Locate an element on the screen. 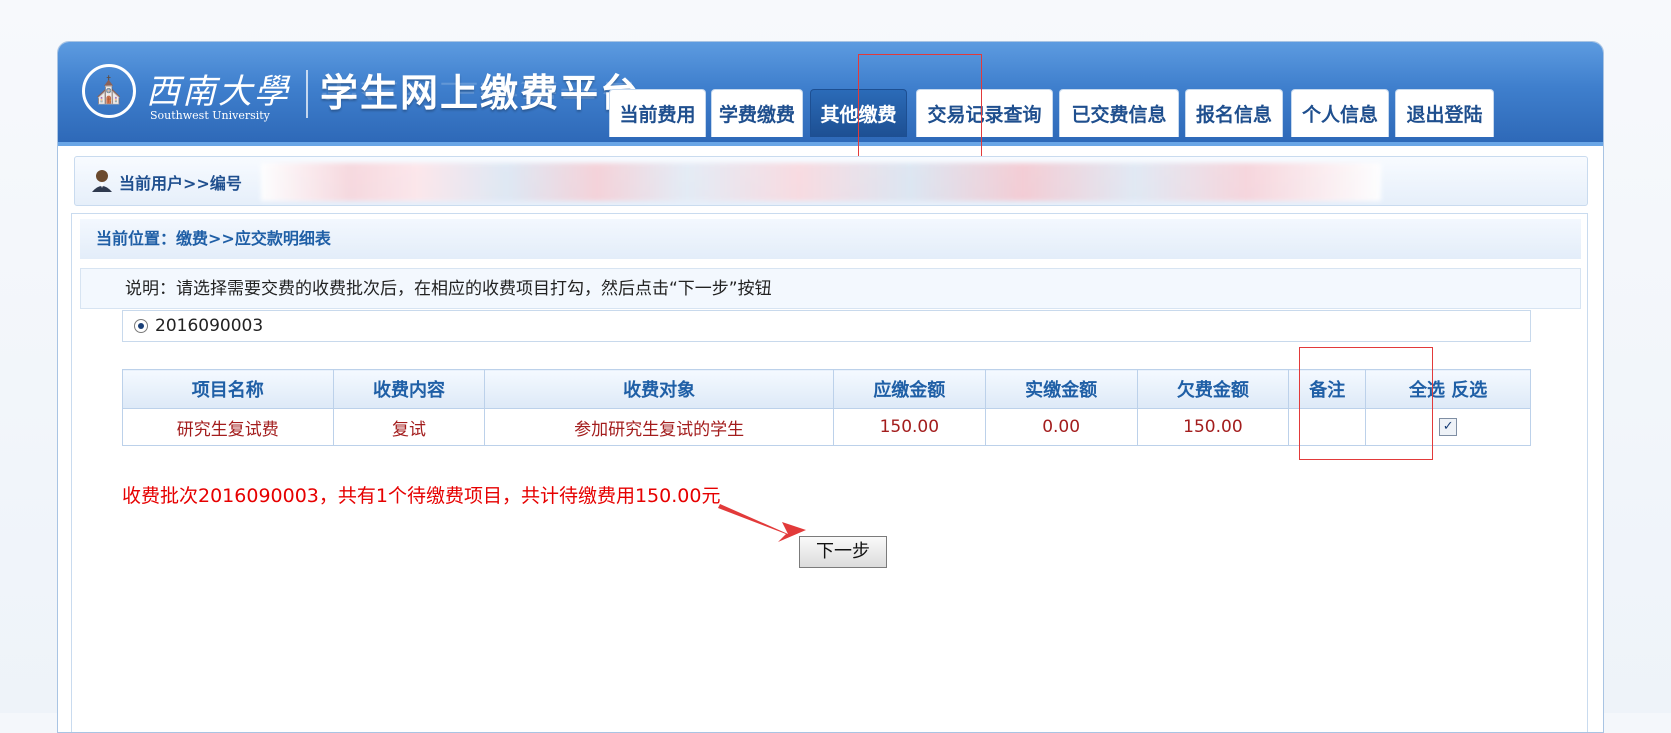 This screenshot has width=1671, height=733. annotation-arrow-icon is located at coordinates (762, 523).